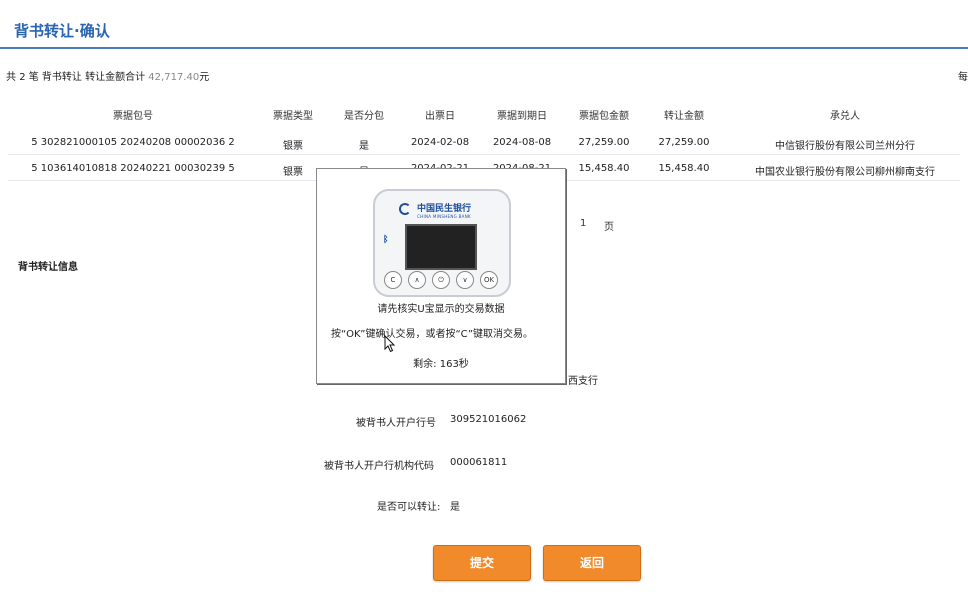 This screenshot has width=968, height=600. Describe the element at coordinates (293, 116) in the screenshot. I see `col-header-bill-type: 票据类型` at that location.